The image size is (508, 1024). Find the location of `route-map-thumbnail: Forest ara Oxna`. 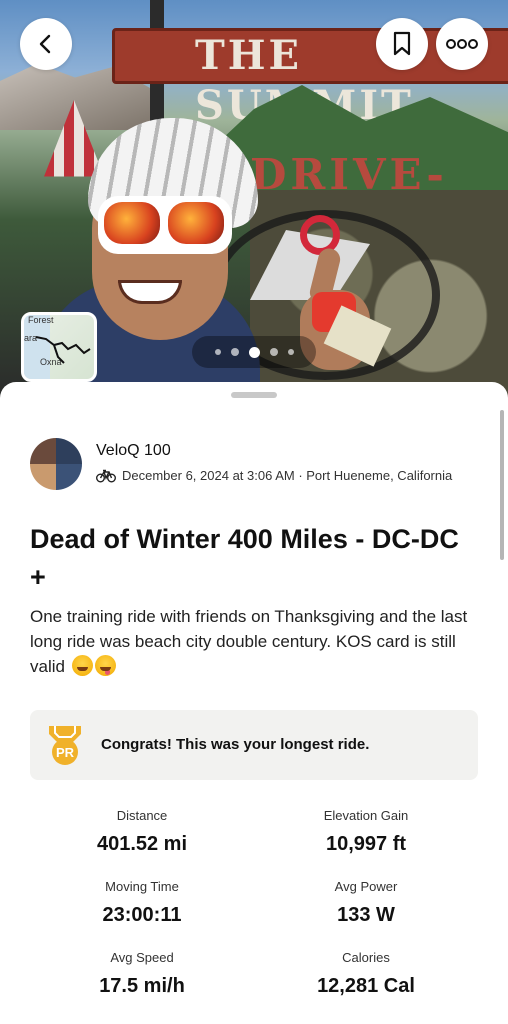

route-map-thumbnail: Forest ara Oxna is located at coordinates (59, 347).